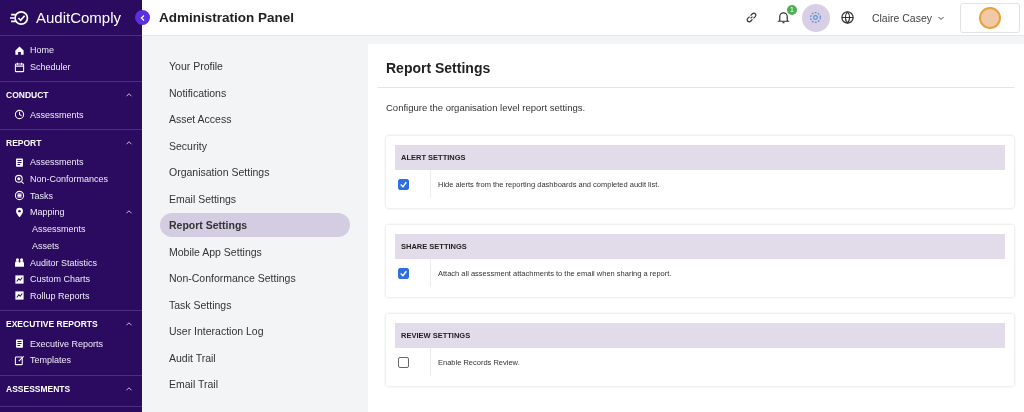  I want to click on map-pin-icon, so click(19, 212).